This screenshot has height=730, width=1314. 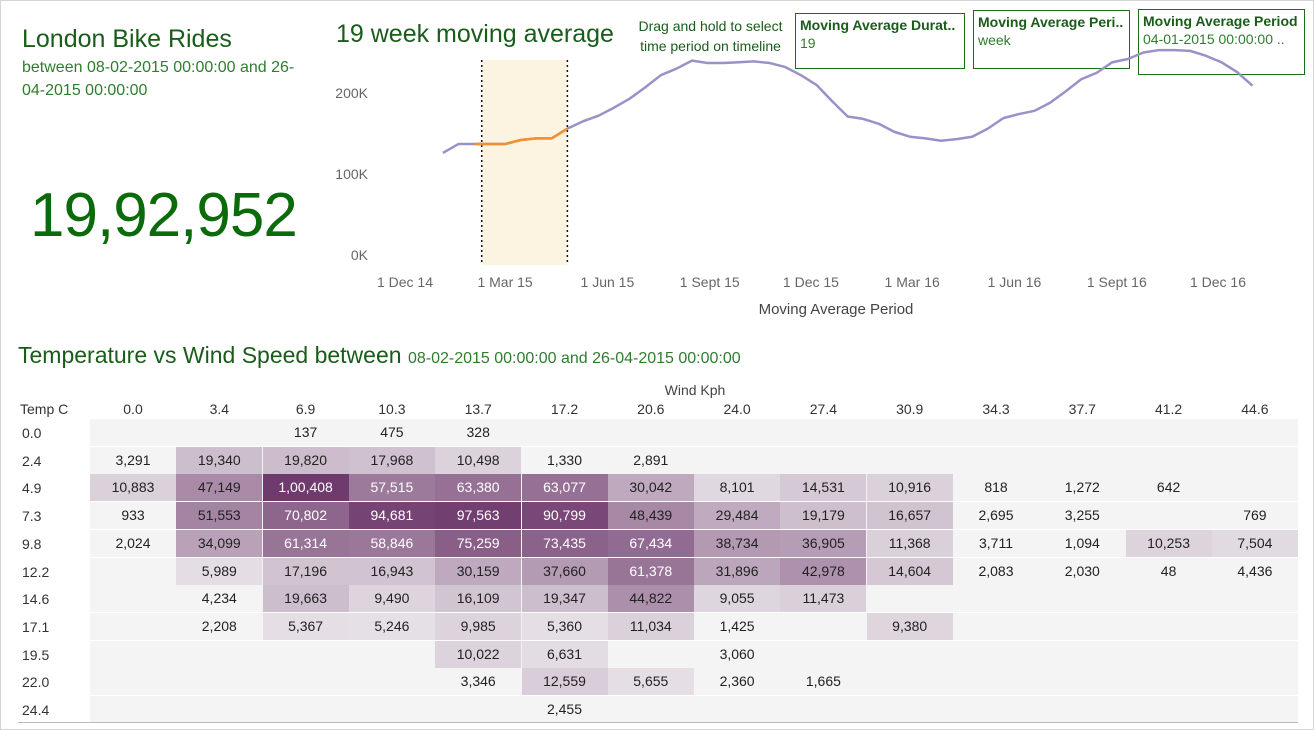 What do you see at coordinates (564, 626) in the screenshot?
I see `heatmap-cell: 5,360` at bounding box center [564, 626].